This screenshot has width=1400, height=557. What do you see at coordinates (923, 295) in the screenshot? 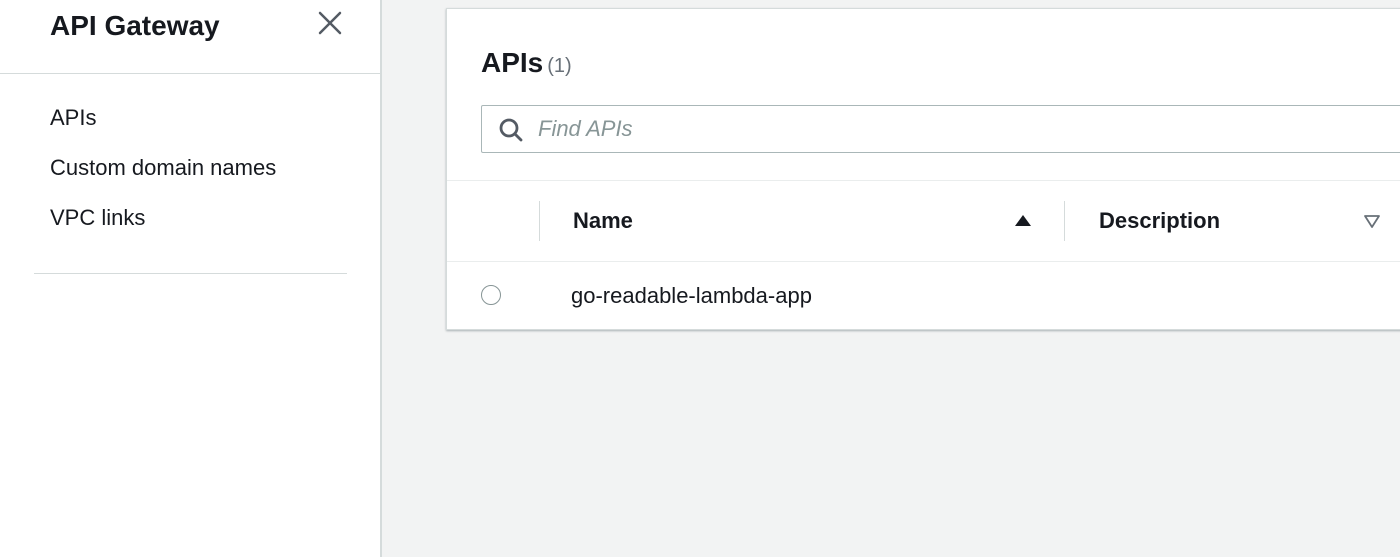
I see `table-row: go-readable-lambda-app` at bounding box center [923, 295].